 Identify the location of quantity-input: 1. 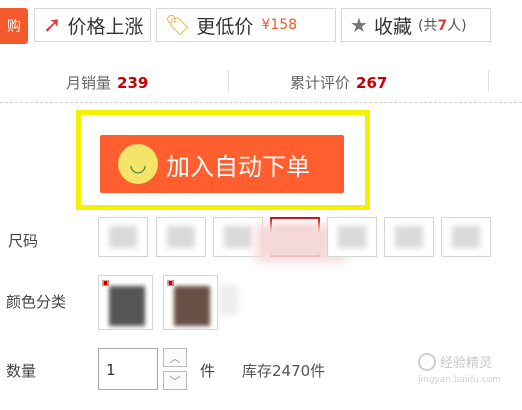
(128, 369).